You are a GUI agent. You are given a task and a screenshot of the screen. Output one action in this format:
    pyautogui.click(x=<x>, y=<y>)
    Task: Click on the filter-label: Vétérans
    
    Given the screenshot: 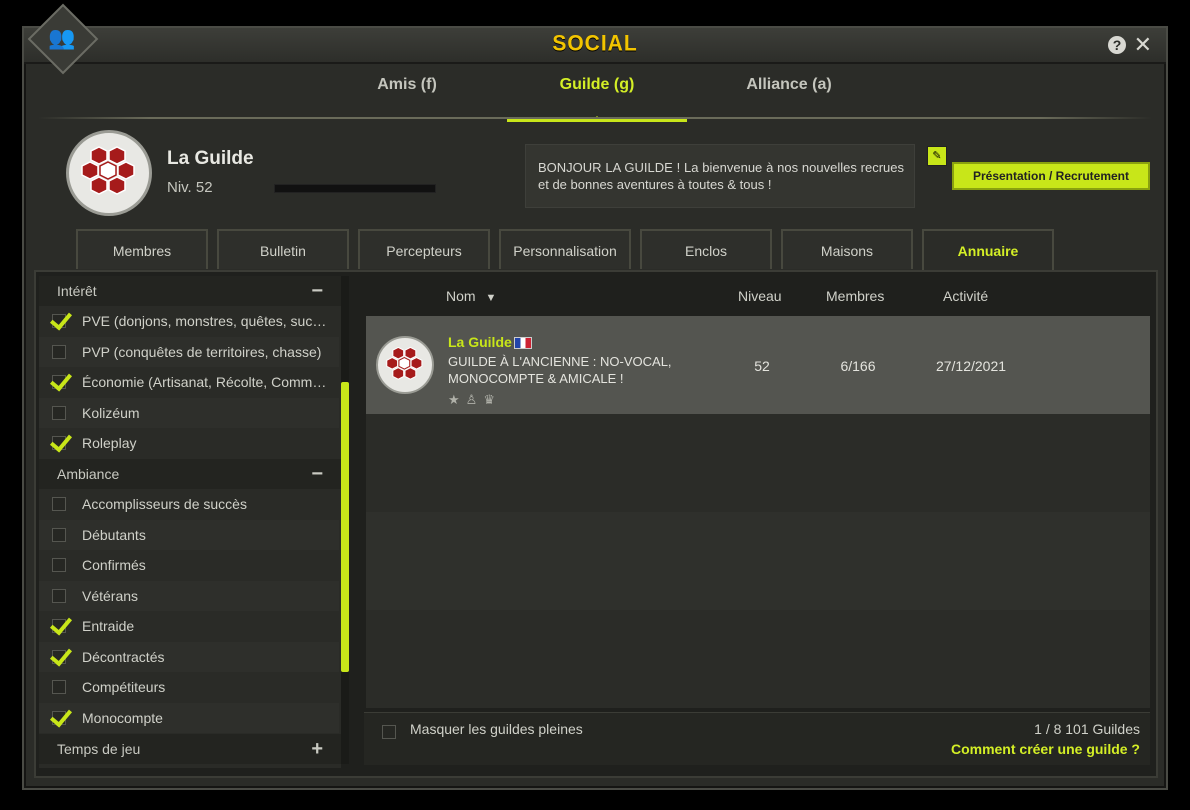 What is the action you would take?
    pyautogui.click(x=110, y=596)
    